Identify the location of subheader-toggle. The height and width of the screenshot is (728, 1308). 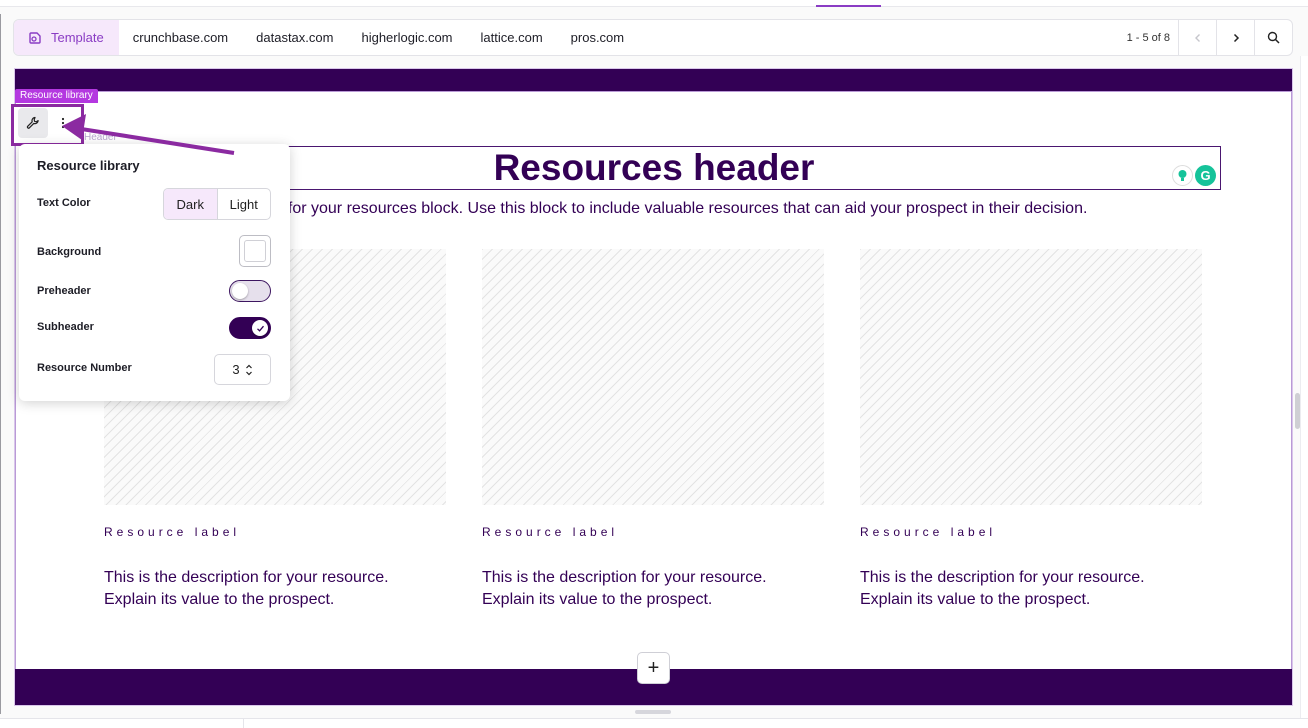
(250, 328).